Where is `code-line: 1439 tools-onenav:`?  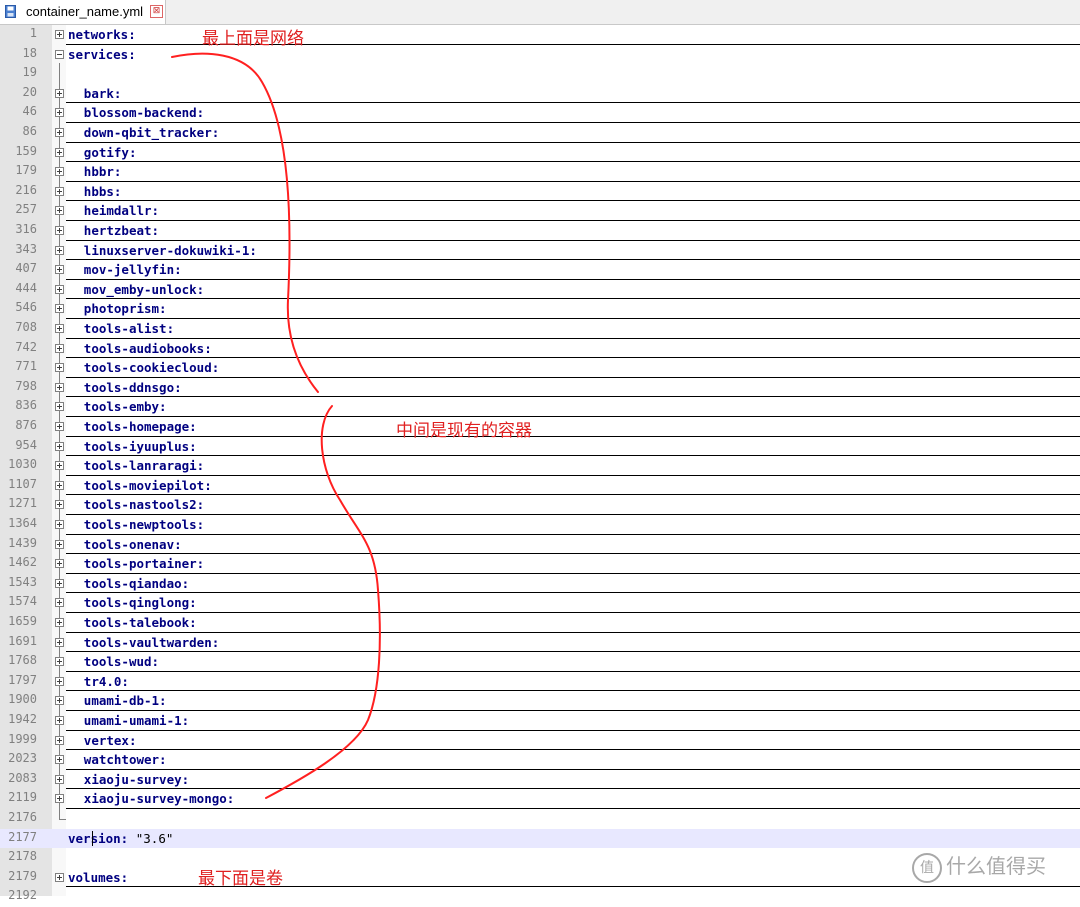 code-line: 1439 tools-onenav: is located at coordinates (540, 545).